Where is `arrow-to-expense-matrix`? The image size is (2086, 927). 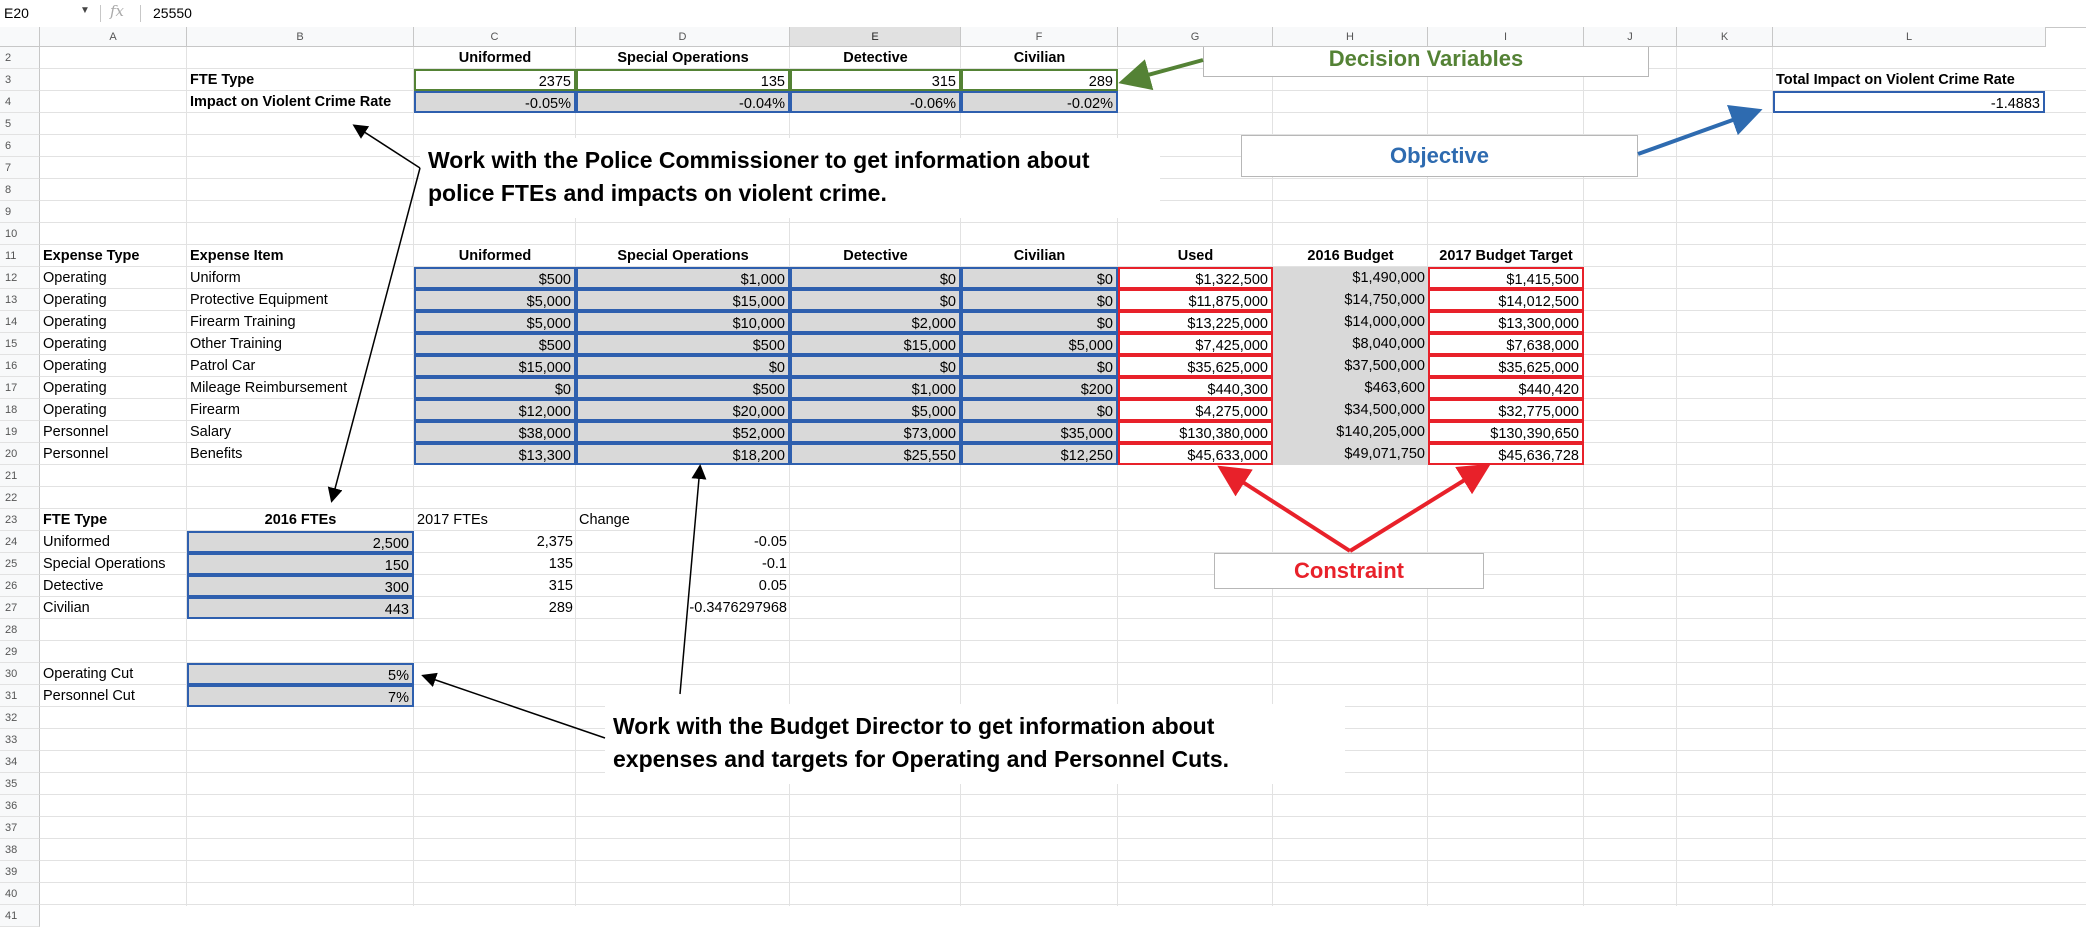 arrow-to-expense-matrix is located at coordinates (693, 579).